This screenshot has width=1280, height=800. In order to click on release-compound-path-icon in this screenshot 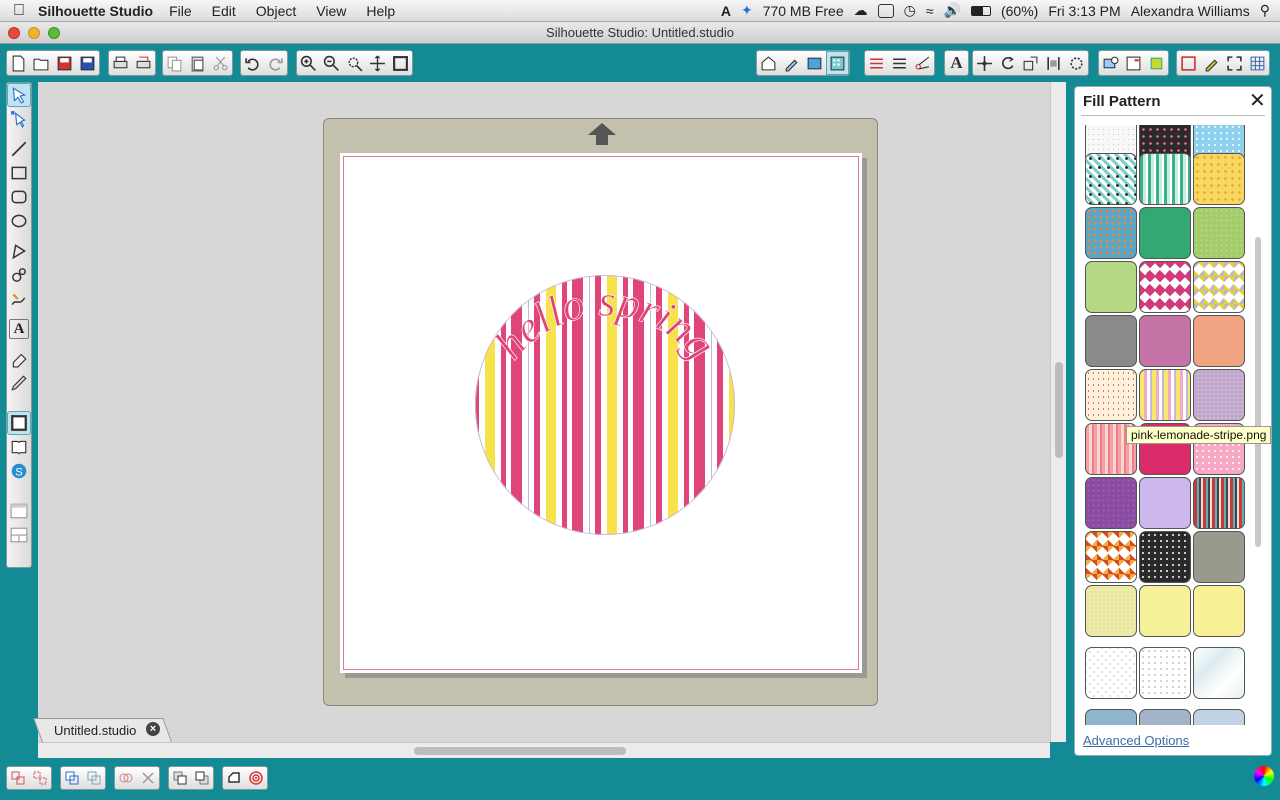, I will do `click(94, 778)`.